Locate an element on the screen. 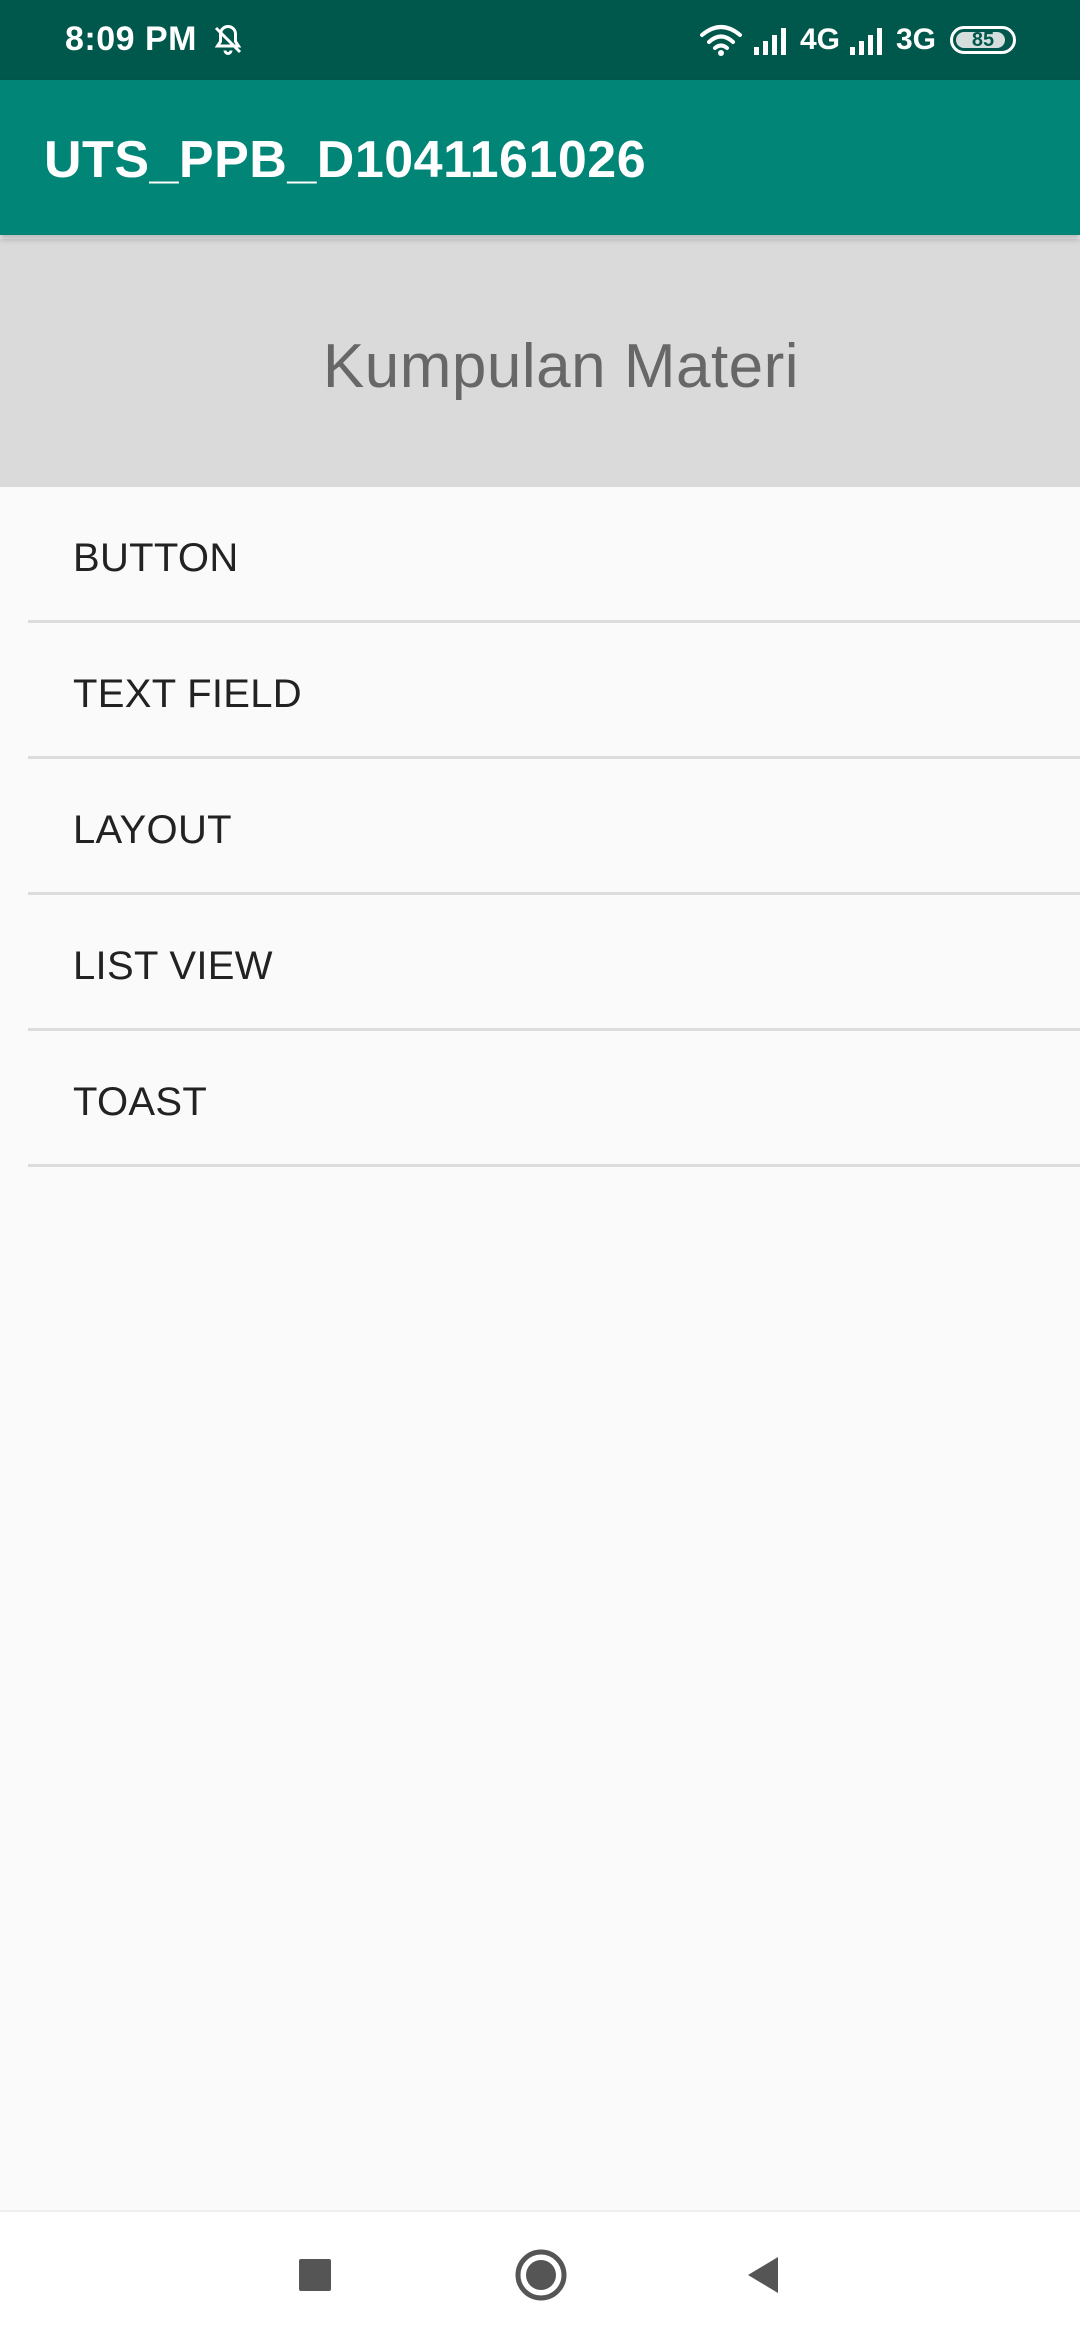  nav-bar is located at coordinates (540, 2275).